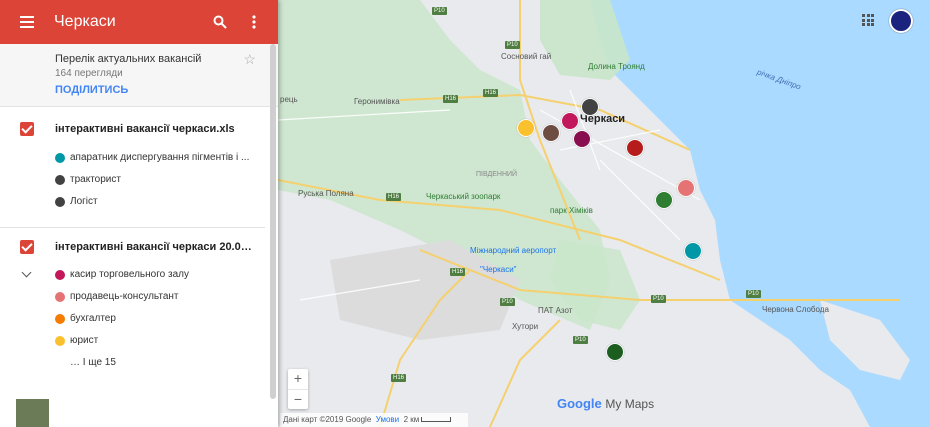  I want to click on place-label: рець, so click(289, 99).